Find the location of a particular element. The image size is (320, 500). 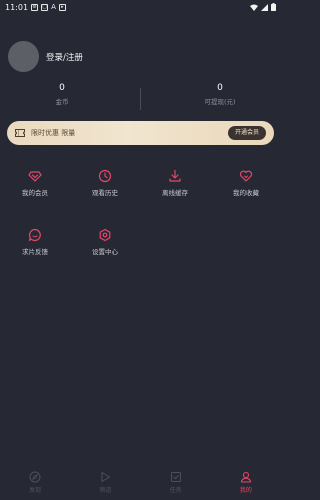

coins-label: 金币 is located at coordinates (62, 102).